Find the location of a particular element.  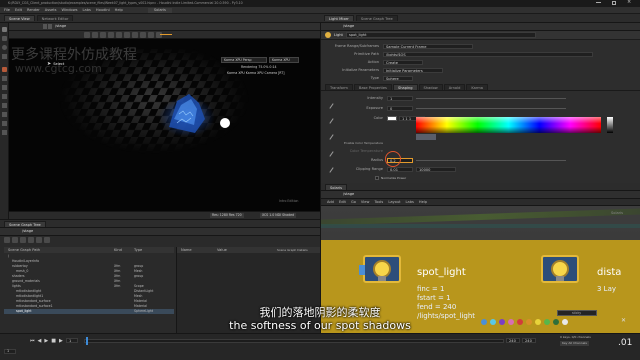

net-menu-edit: Edit is located at coordinates (342, 202).